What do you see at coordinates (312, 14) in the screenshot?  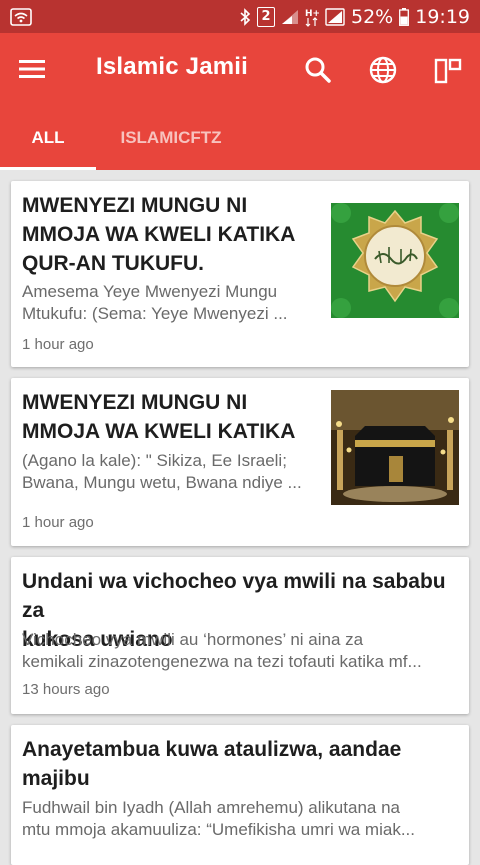 I see `svg-text: H+` at bounding box center [312, 14].